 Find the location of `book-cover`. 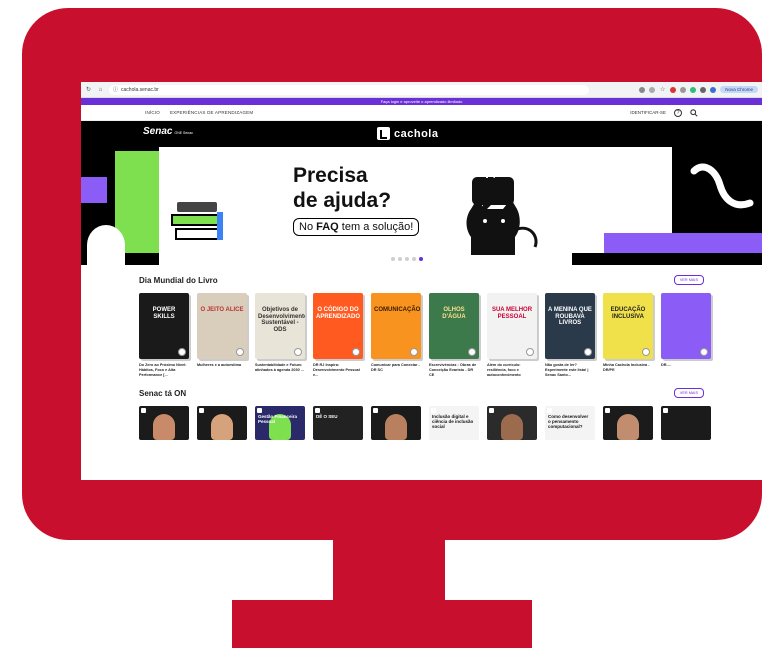

book-cover is located at coordinates (686, 326).